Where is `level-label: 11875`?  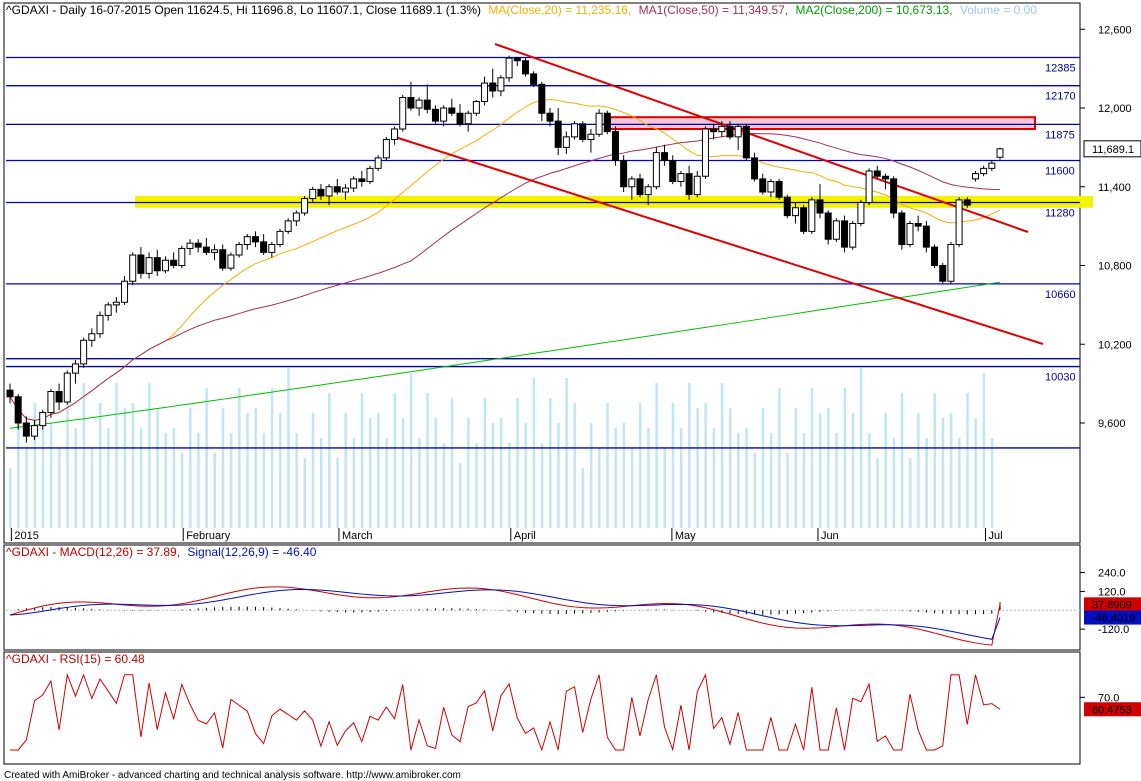 level-label: 11875 is located at coordinates (1060, 135).